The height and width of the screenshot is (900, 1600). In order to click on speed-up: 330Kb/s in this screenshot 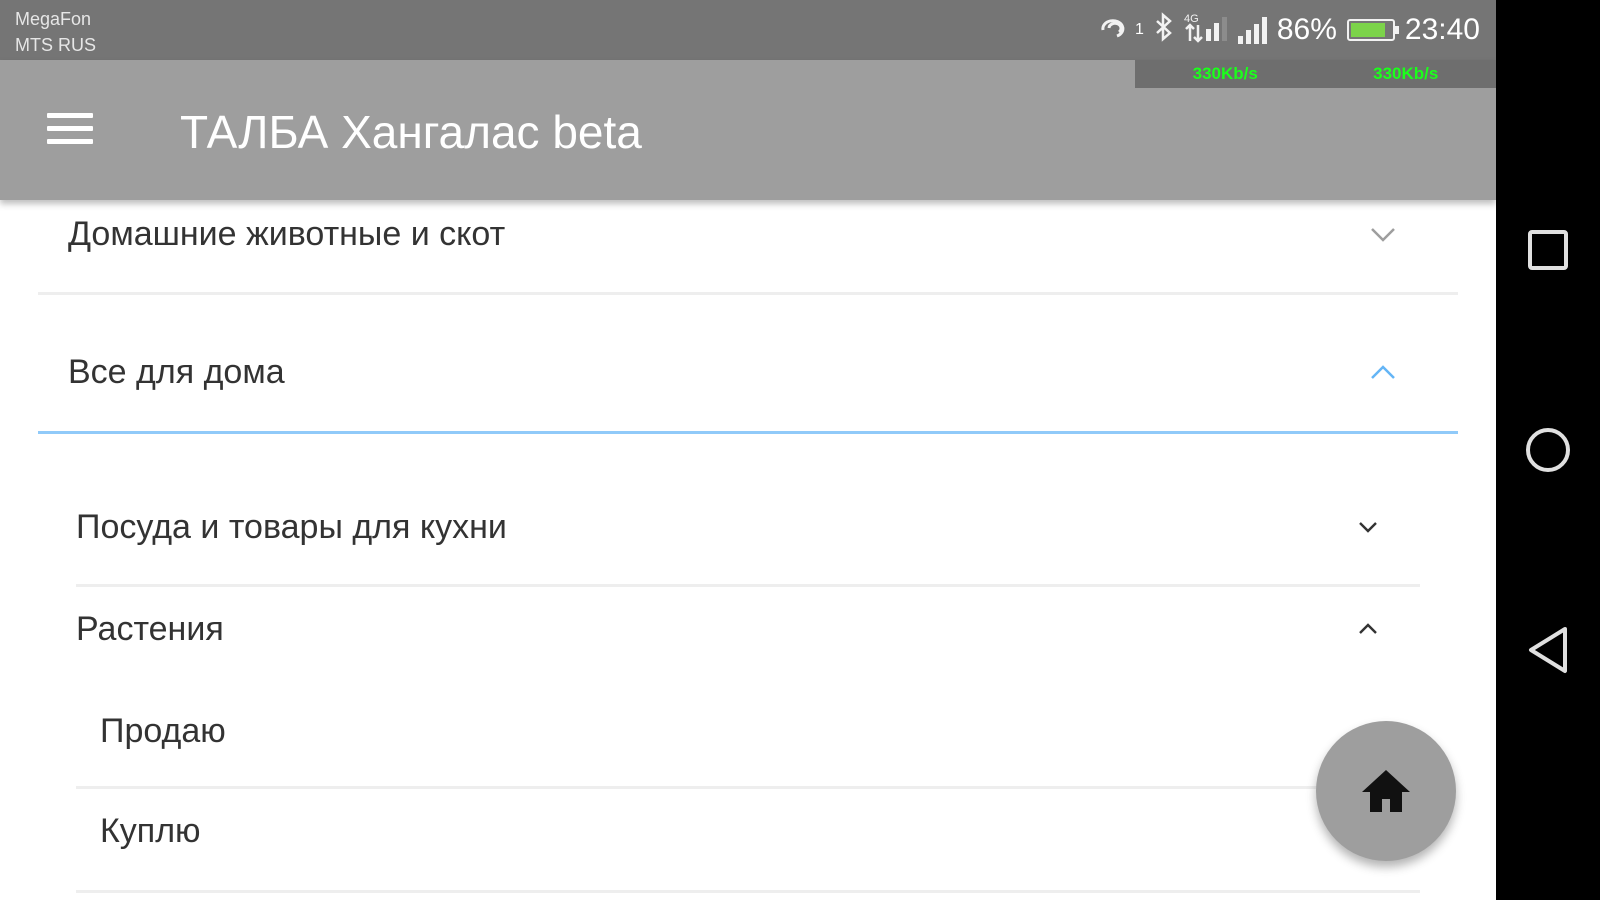, I will do `click(1225, 73)`.